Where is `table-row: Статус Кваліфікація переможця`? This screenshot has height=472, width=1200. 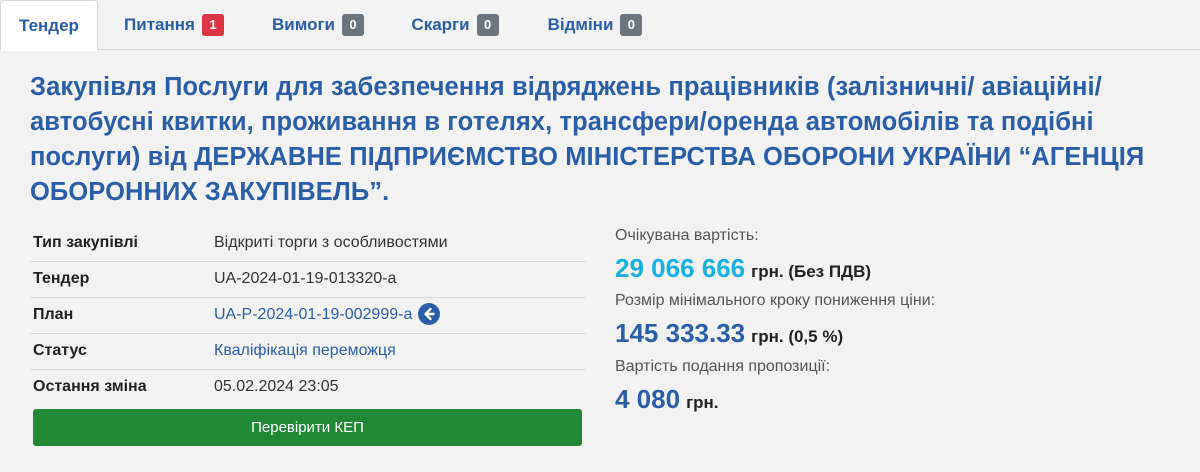
table-row: Статус Кваліфікація переможця is located at coordinates (308, 351).